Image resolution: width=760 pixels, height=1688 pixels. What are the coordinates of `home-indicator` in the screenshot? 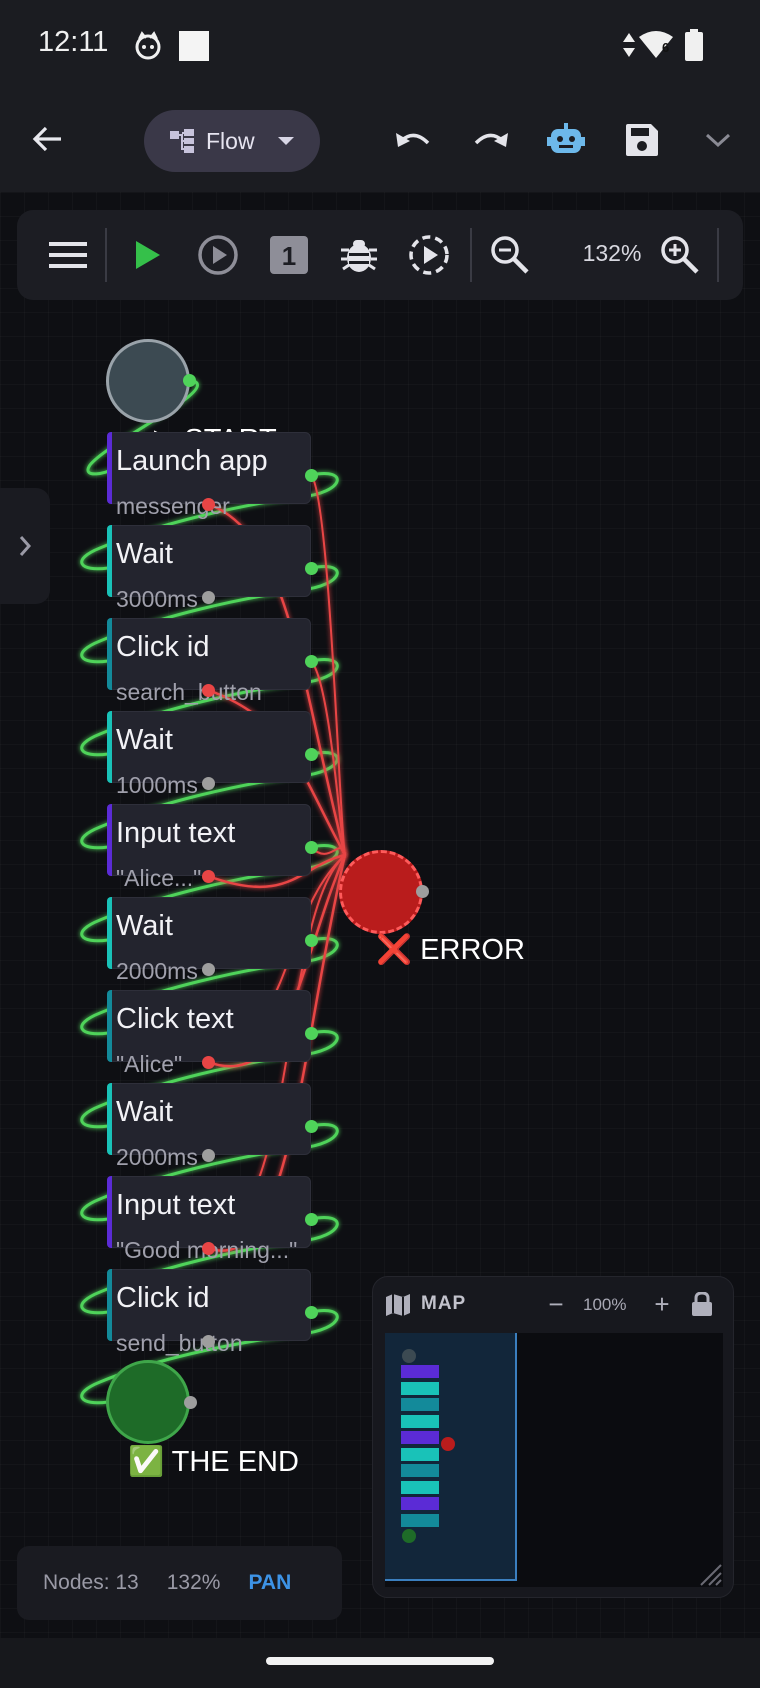 It's located at (380, 1661).